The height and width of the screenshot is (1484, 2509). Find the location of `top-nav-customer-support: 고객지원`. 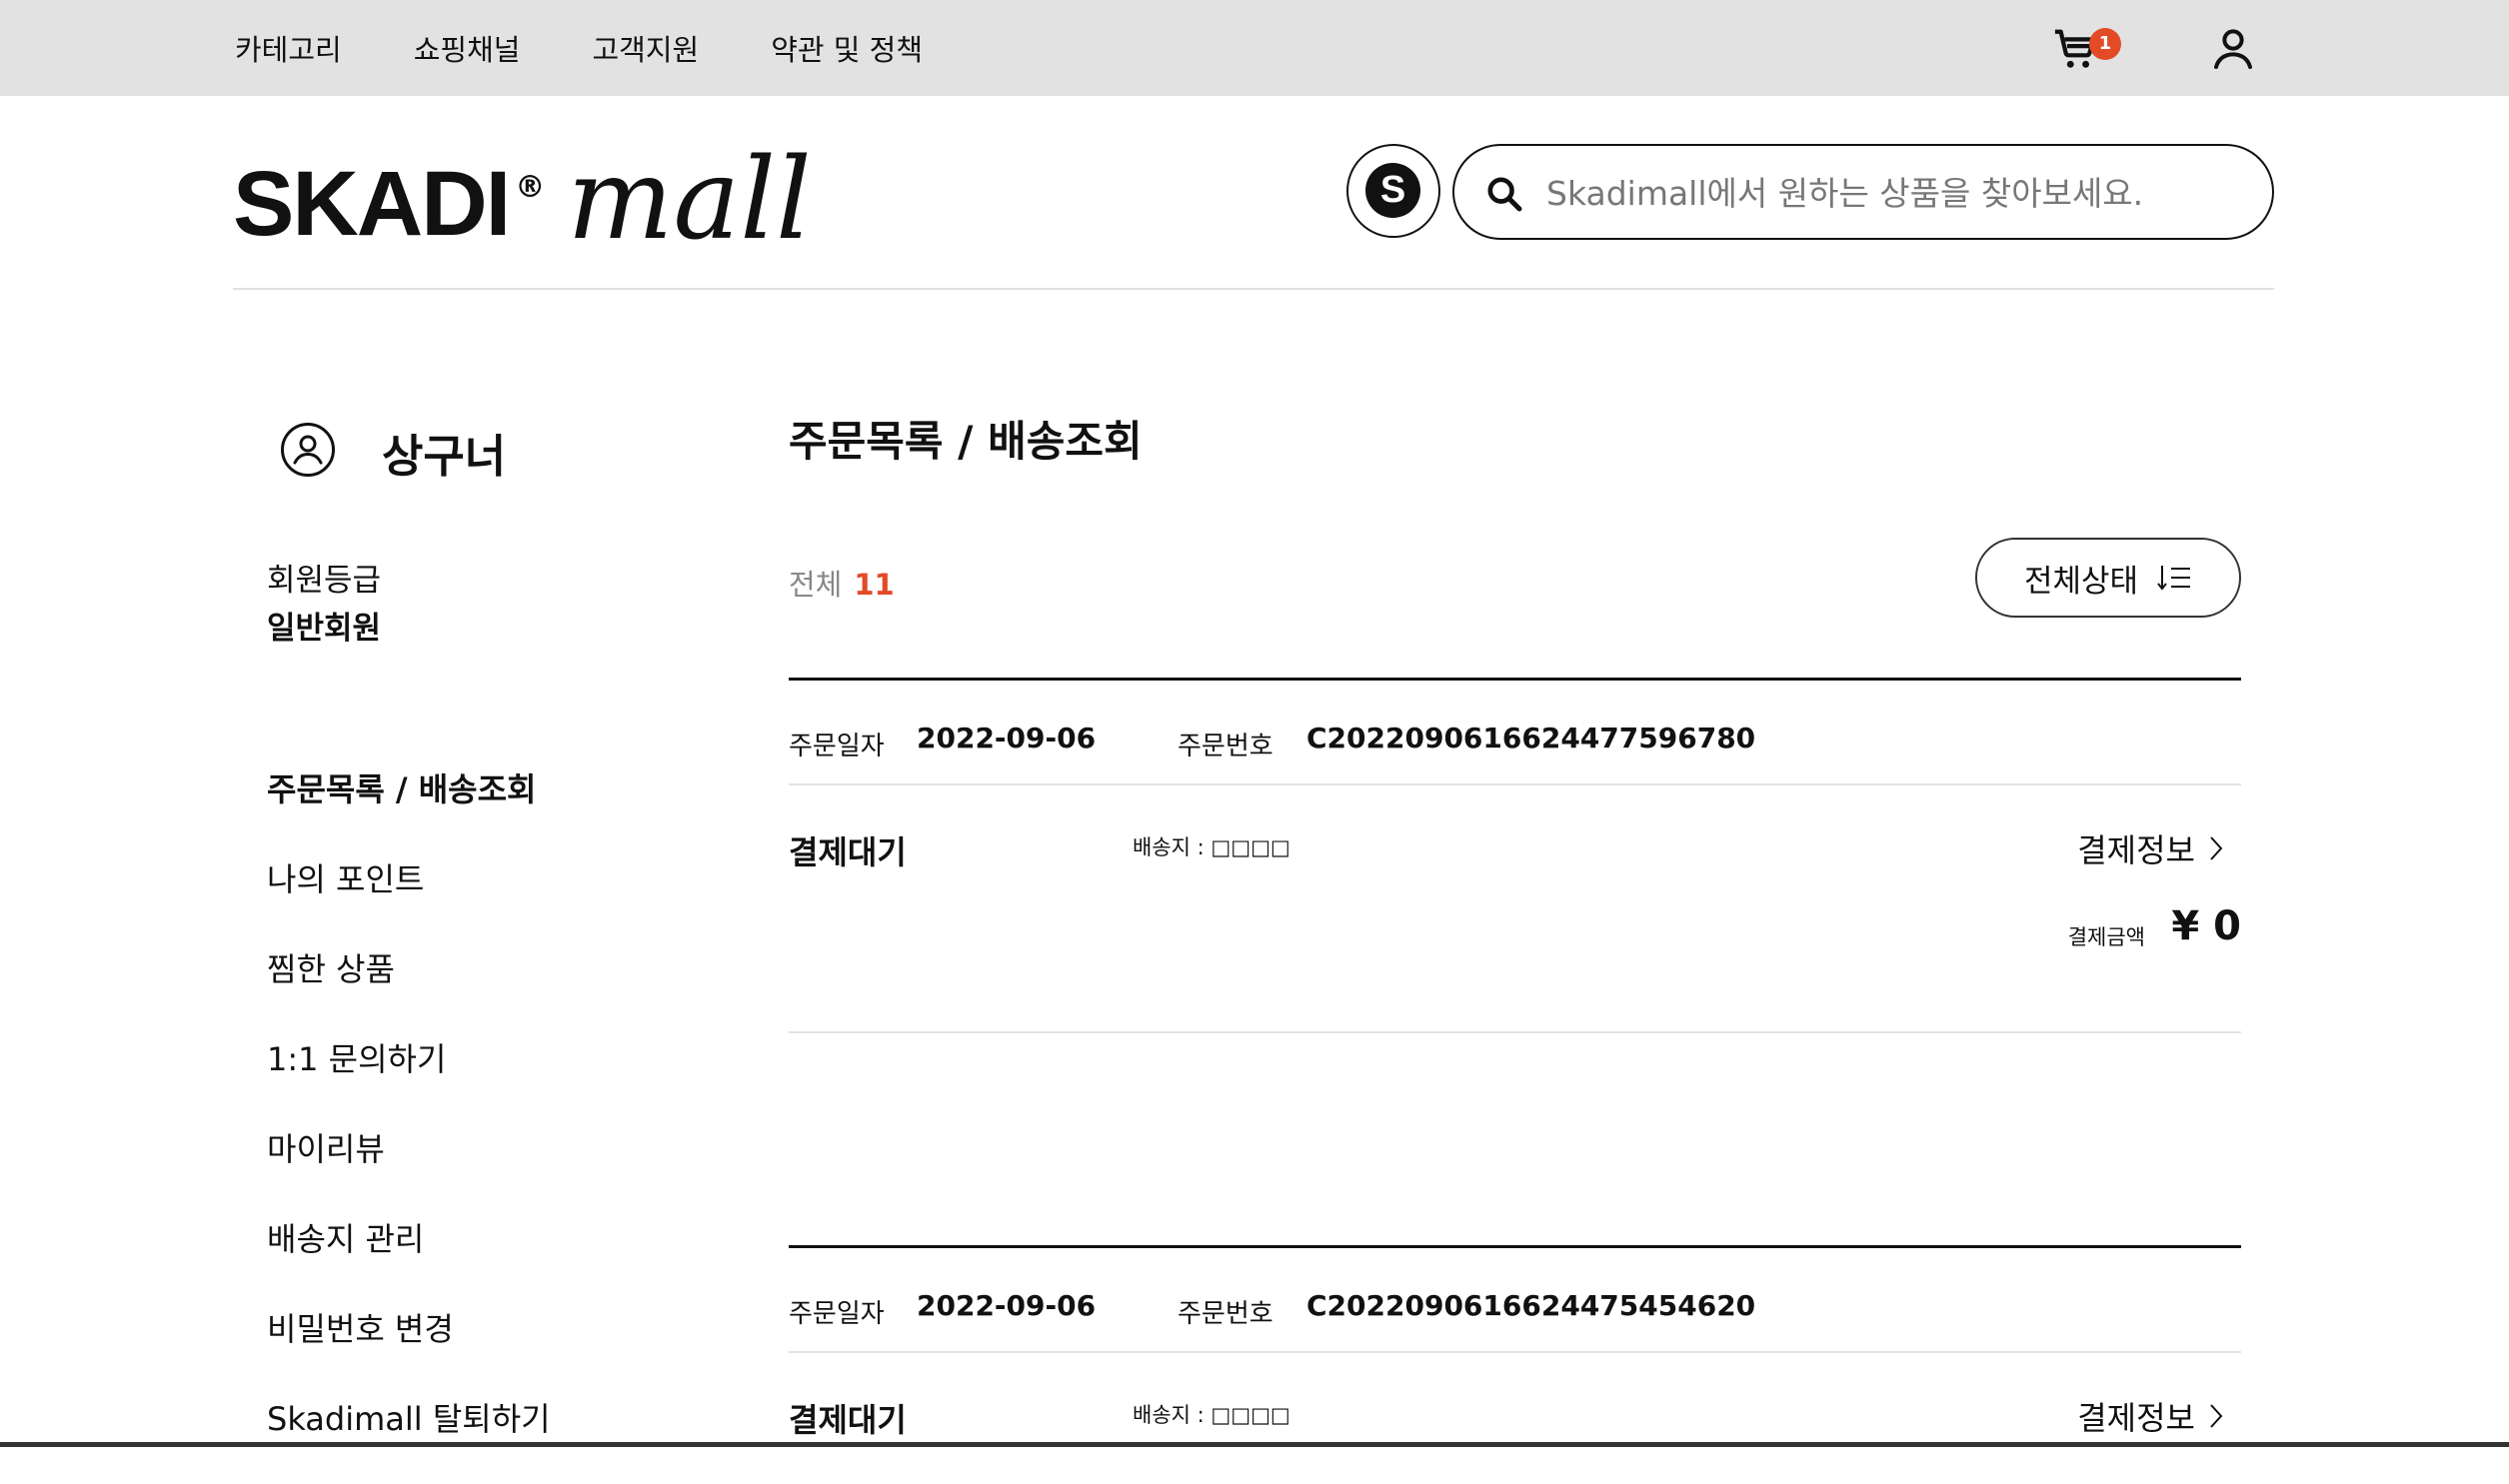

top-nav-customer-support: 고객지원 is located at coordinates (645, 48).